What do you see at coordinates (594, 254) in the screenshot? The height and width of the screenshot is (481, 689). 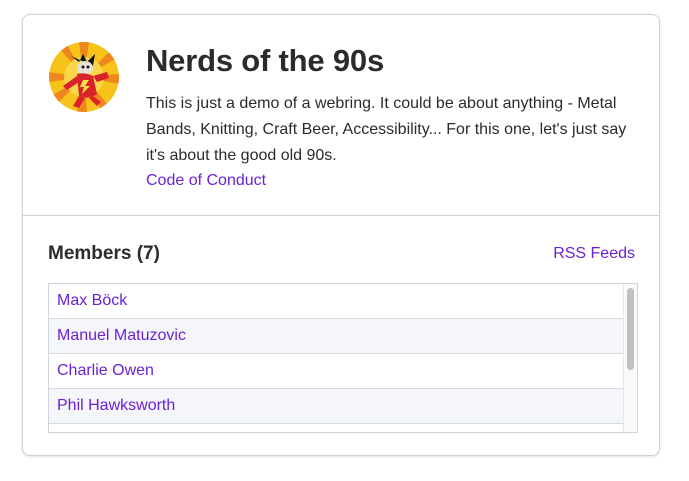 I see `rss-feeds-link: RSS Feeds` at bounding box center [594, 254].